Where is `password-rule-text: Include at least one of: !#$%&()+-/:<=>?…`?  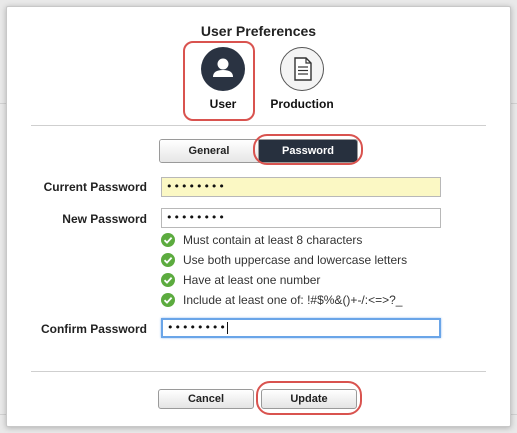 password-rule-text: Include at least one of: !#$%&()+-/:<=>?… is located at coordinates (293, 300).